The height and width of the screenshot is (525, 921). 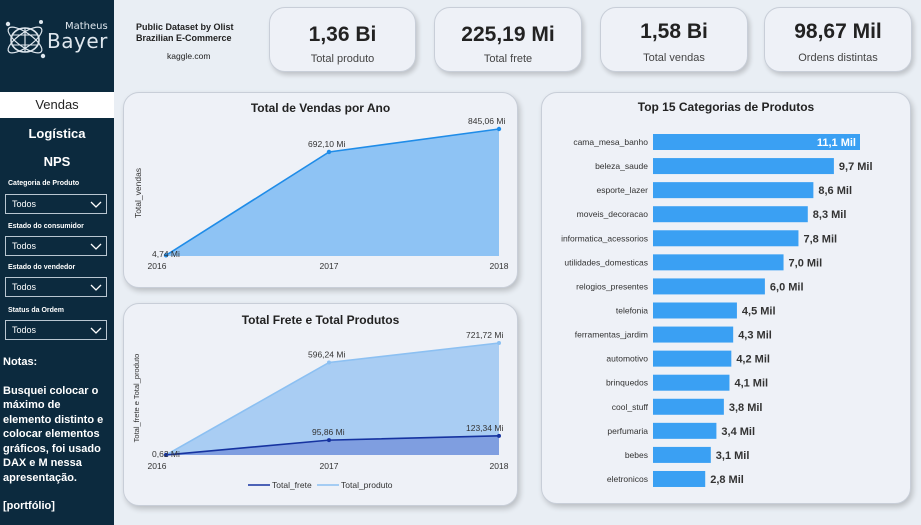 I want to click on category-label: utilidades_domesticas, so click(x=606, y=262).